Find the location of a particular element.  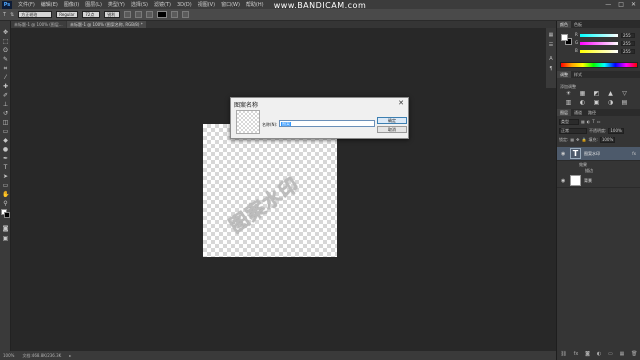

tab-styles: 样式 is located at coordinates (578, 74).